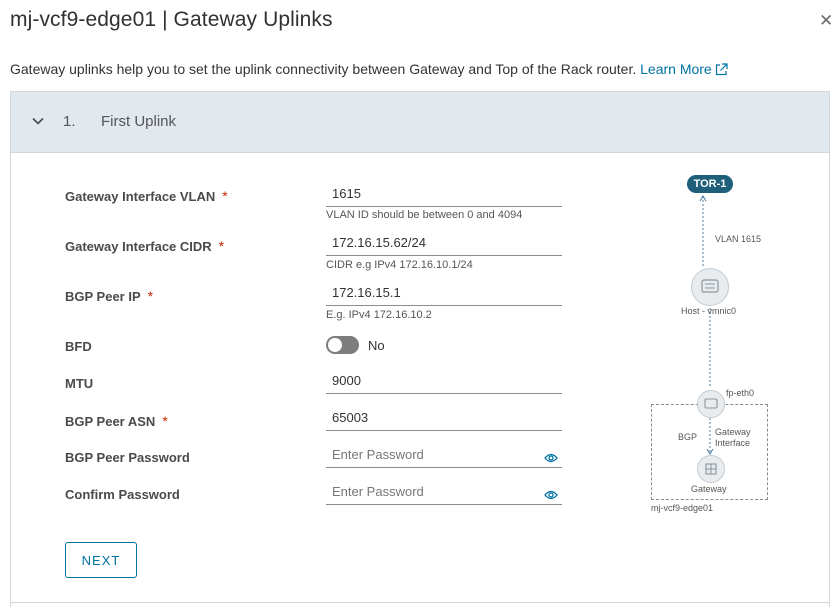 The width and height of the screenshot is (838, 607). I want to click on vlan-input: 1615, so click(444, 195).